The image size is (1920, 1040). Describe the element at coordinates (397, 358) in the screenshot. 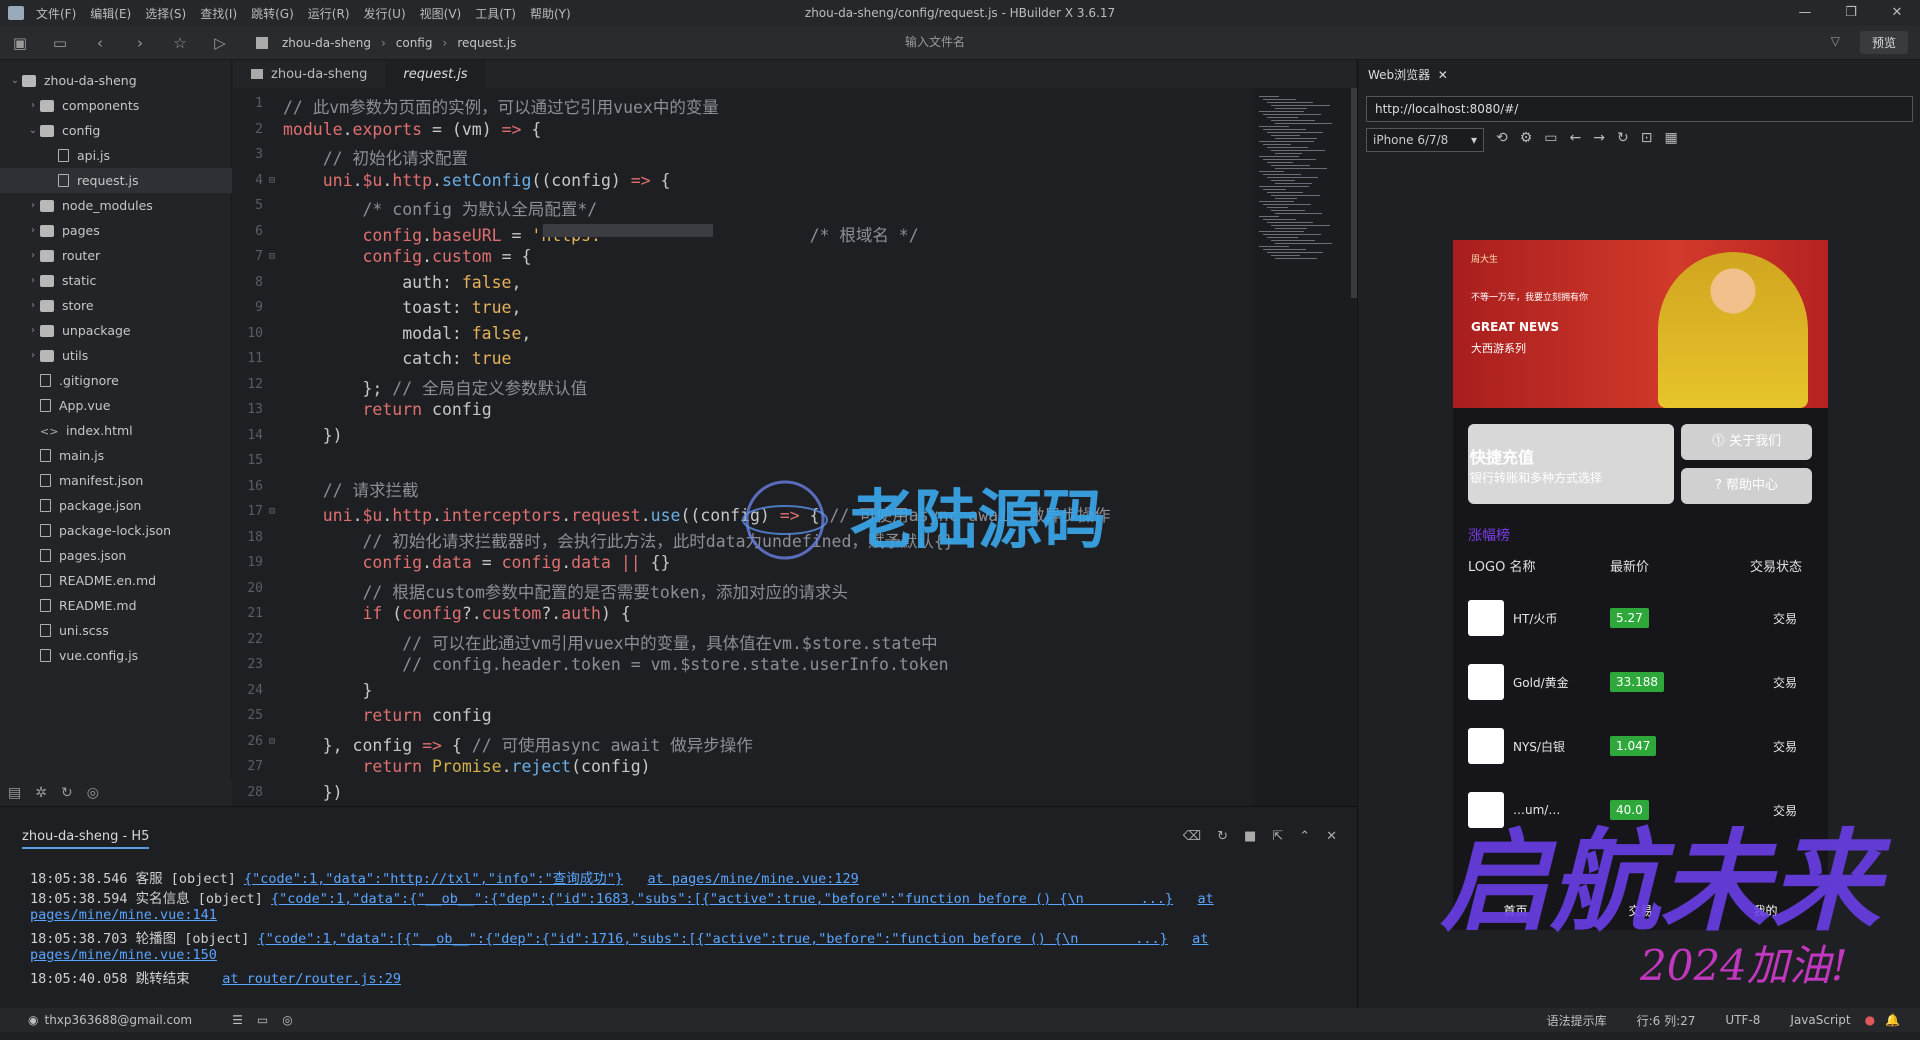

I see `code-line: catch: true` at that location.